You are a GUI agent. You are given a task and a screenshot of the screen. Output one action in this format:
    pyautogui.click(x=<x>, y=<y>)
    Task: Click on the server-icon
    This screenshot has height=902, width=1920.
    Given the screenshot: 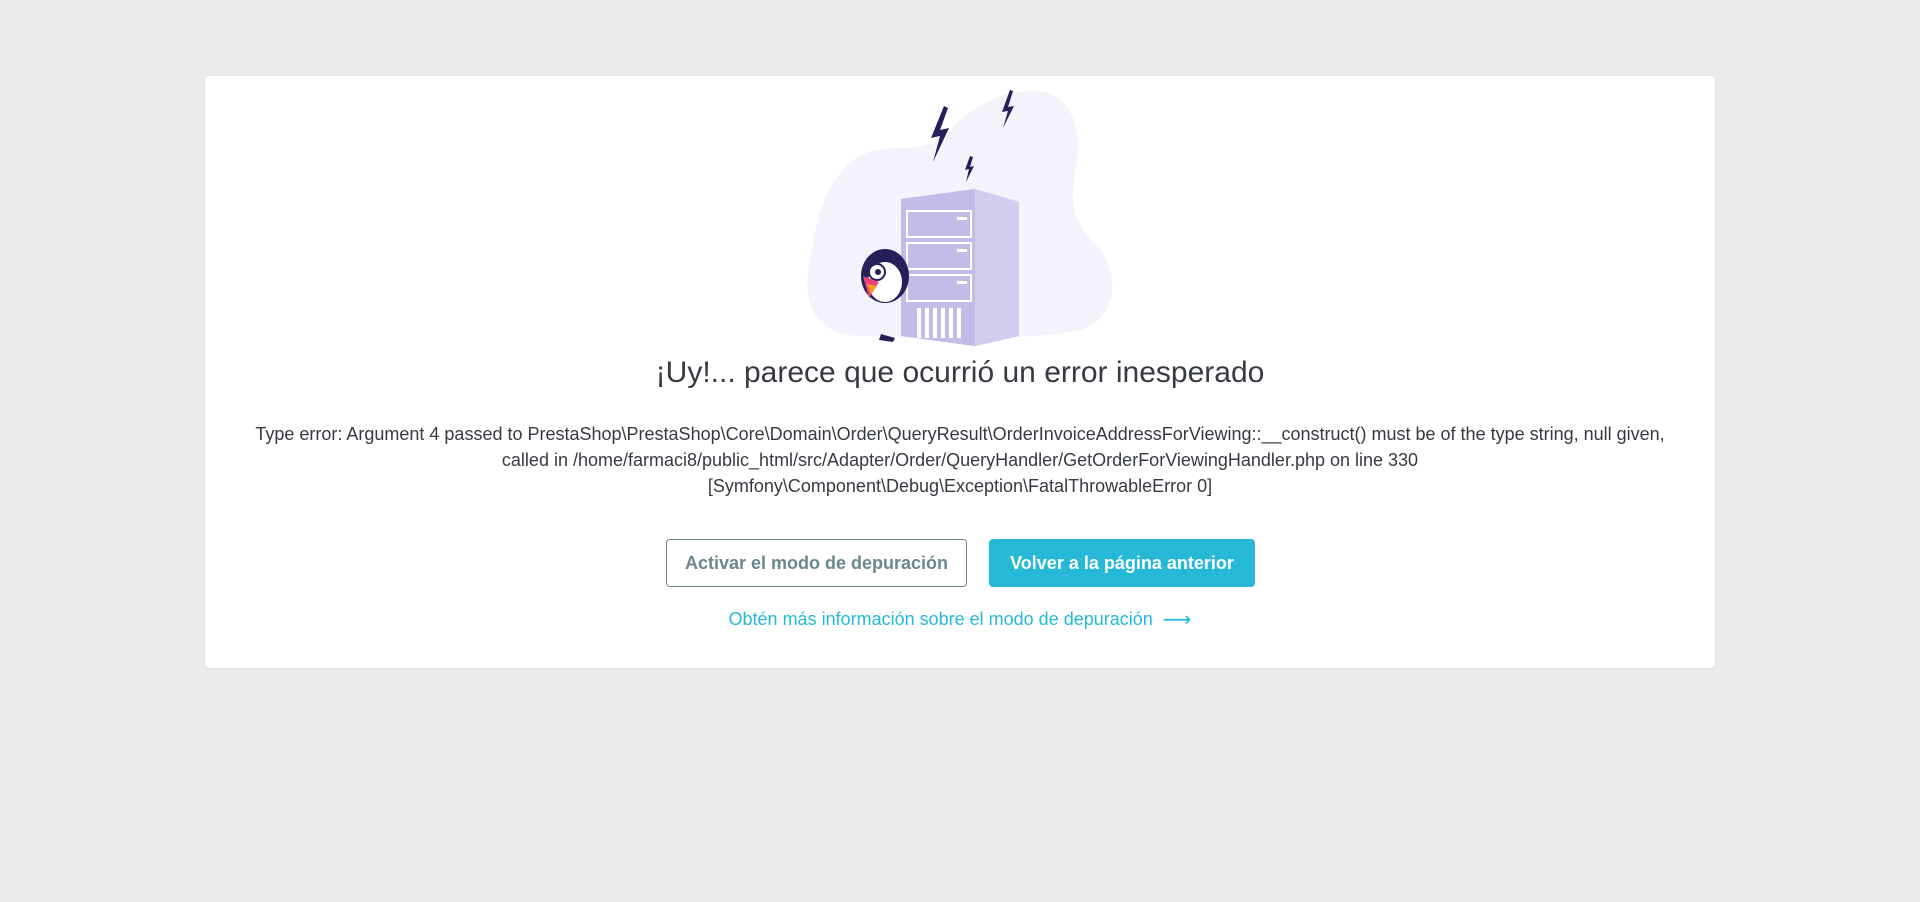 What is the action you would take?
    pyautogui.click(x=960, y=267)
    